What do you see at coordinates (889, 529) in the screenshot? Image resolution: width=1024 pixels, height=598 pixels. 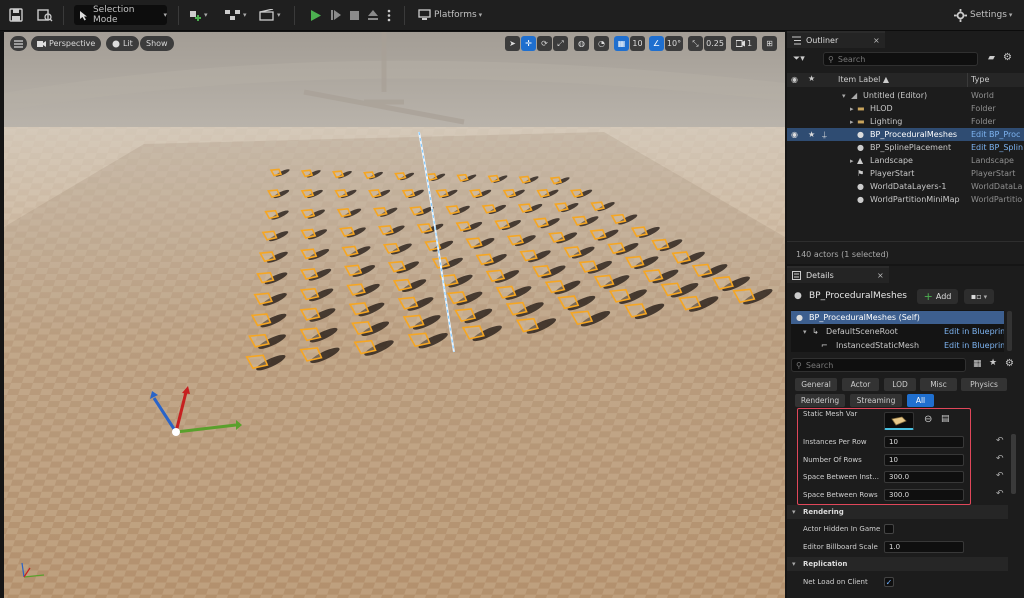 I see `actor-hidden-checkbox` at bounding box center [889, 529].